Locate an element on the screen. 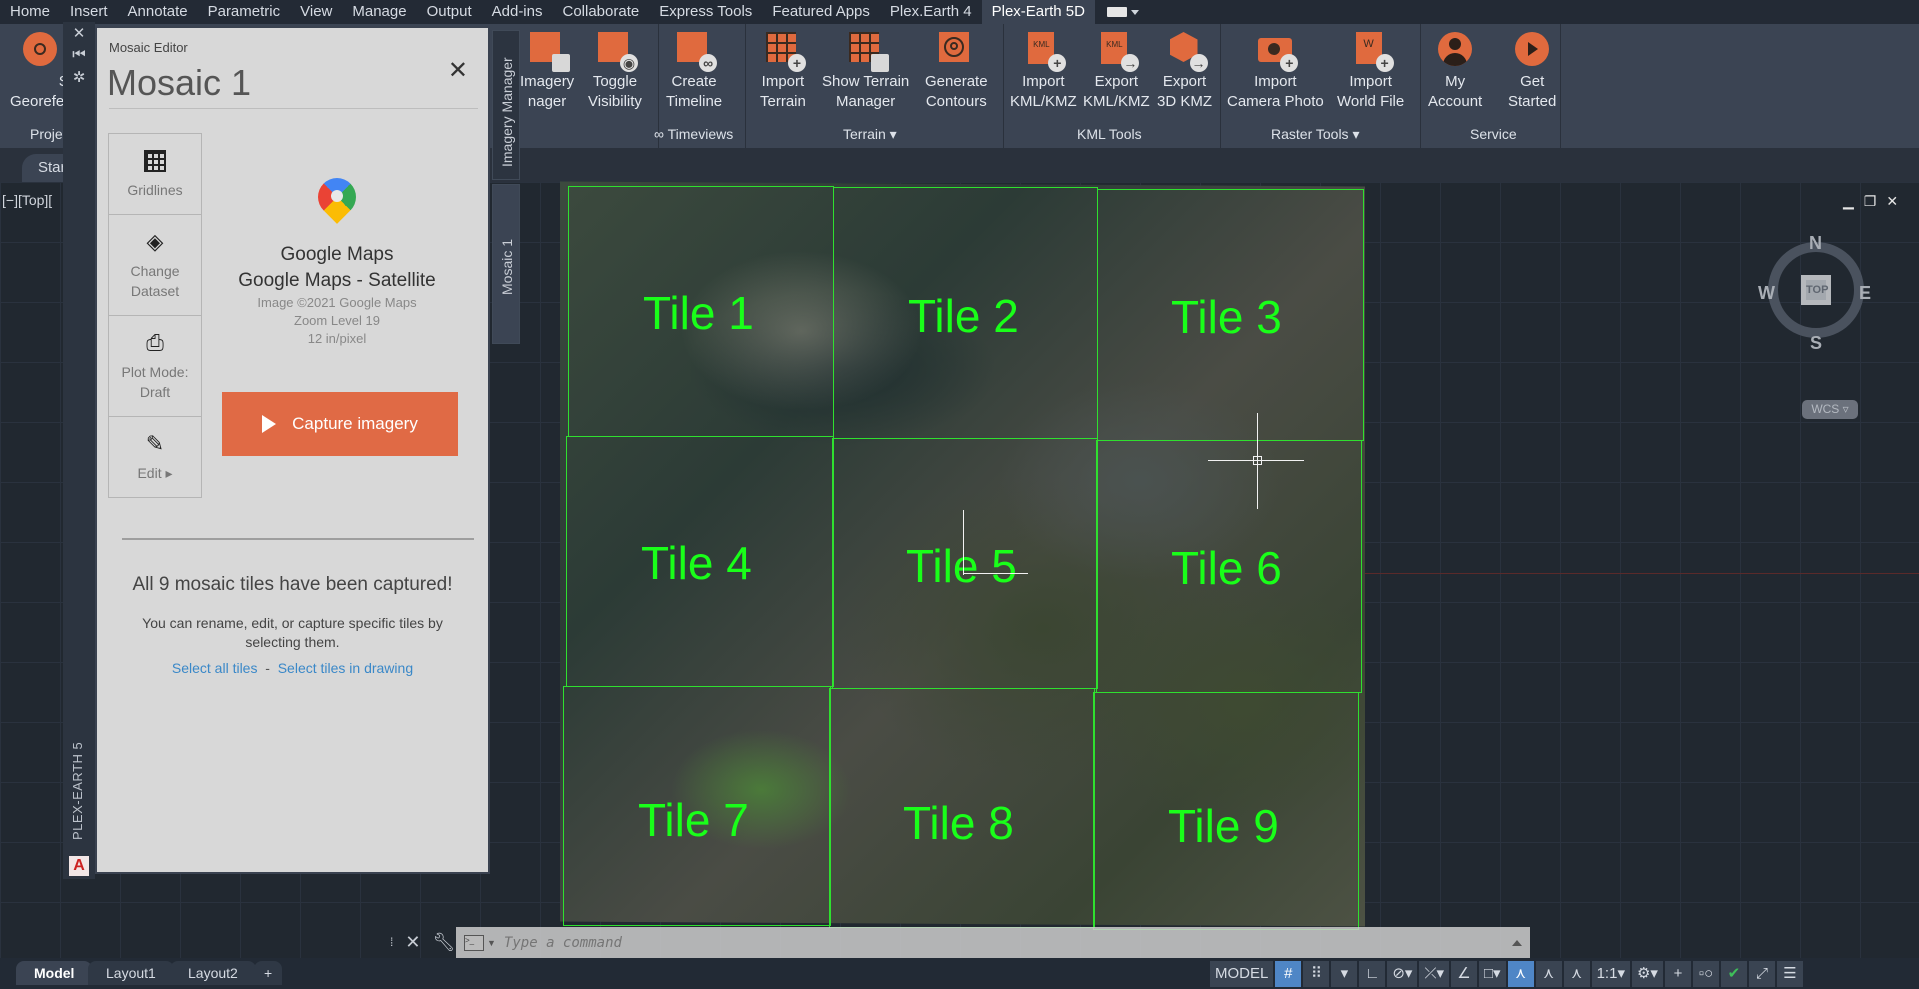  tile-label: Tile 4 is located at coordinates (696, 563).